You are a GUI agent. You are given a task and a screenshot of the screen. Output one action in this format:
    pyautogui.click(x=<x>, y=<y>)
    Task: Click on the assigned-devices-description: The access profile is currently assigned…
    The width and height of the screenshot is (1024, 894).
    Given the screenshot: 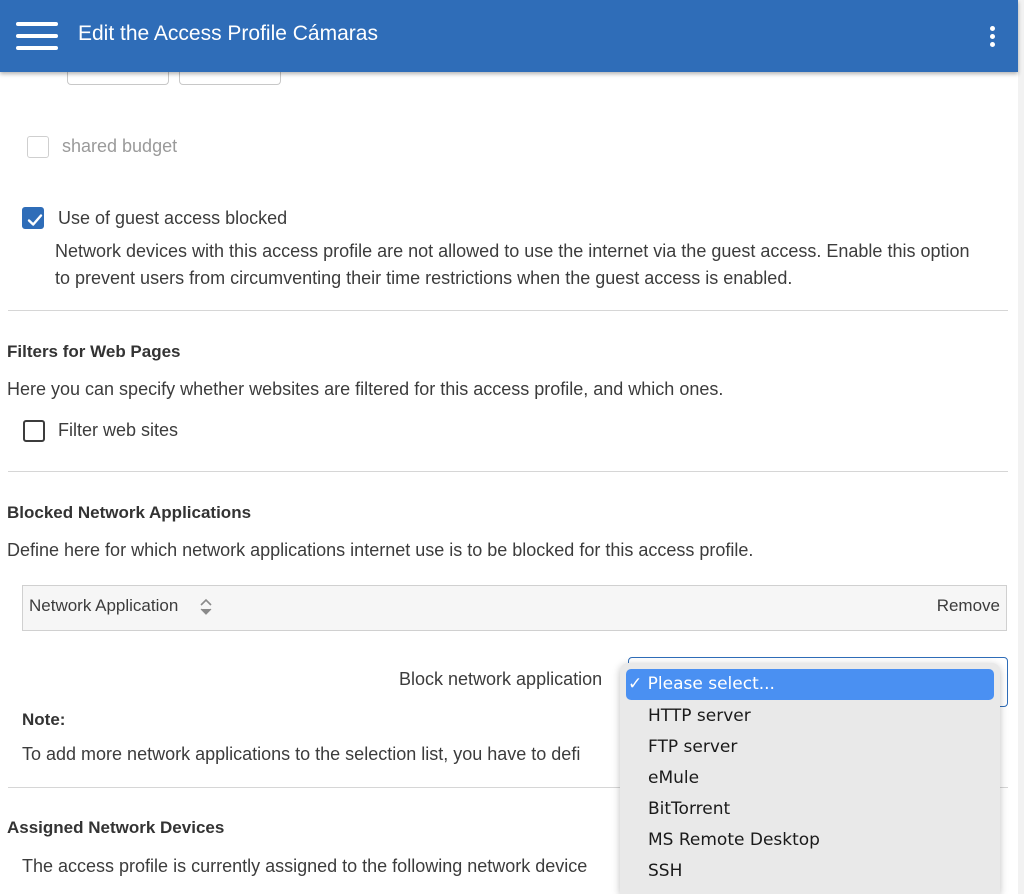 What is the action you would take?
    pyautogui.click(x=305, y=866)
    